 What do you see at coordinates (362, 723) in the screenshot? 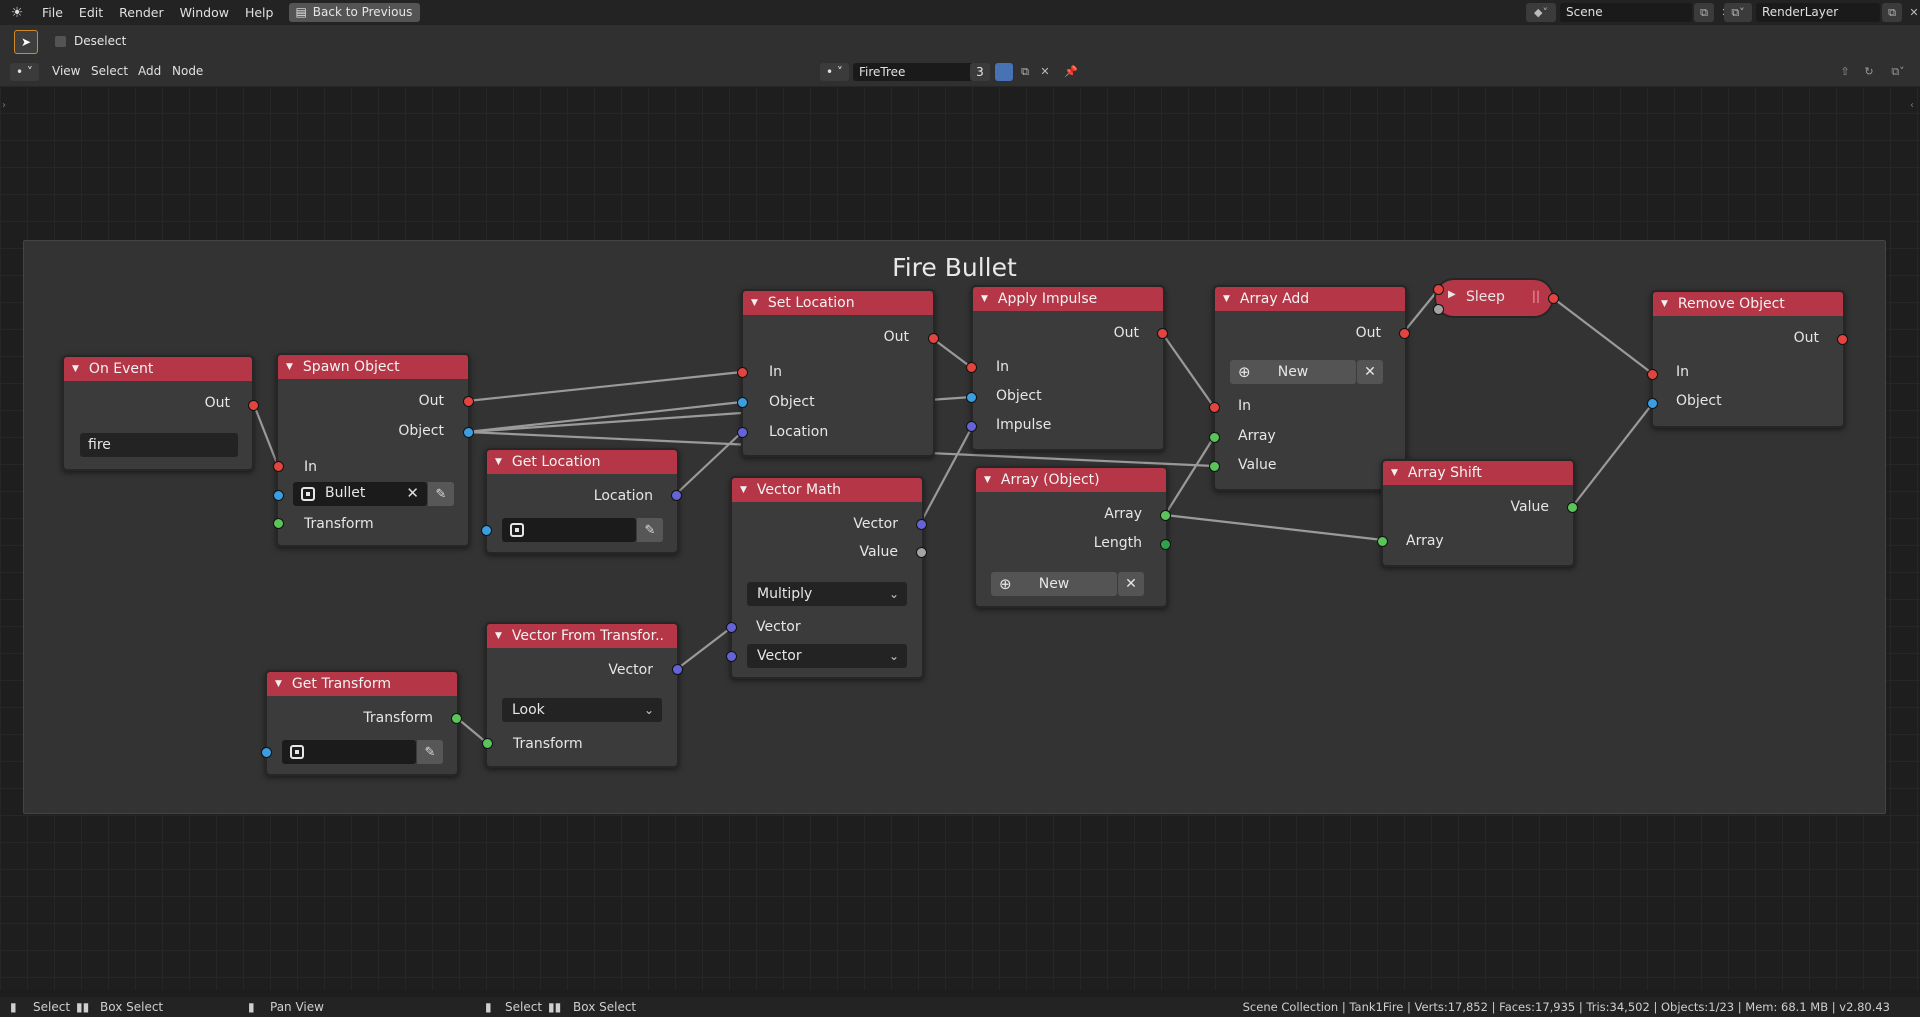
I see `node-get-transform: ▼ Get Transform Transform ✎` at bounding box center [362, 723].